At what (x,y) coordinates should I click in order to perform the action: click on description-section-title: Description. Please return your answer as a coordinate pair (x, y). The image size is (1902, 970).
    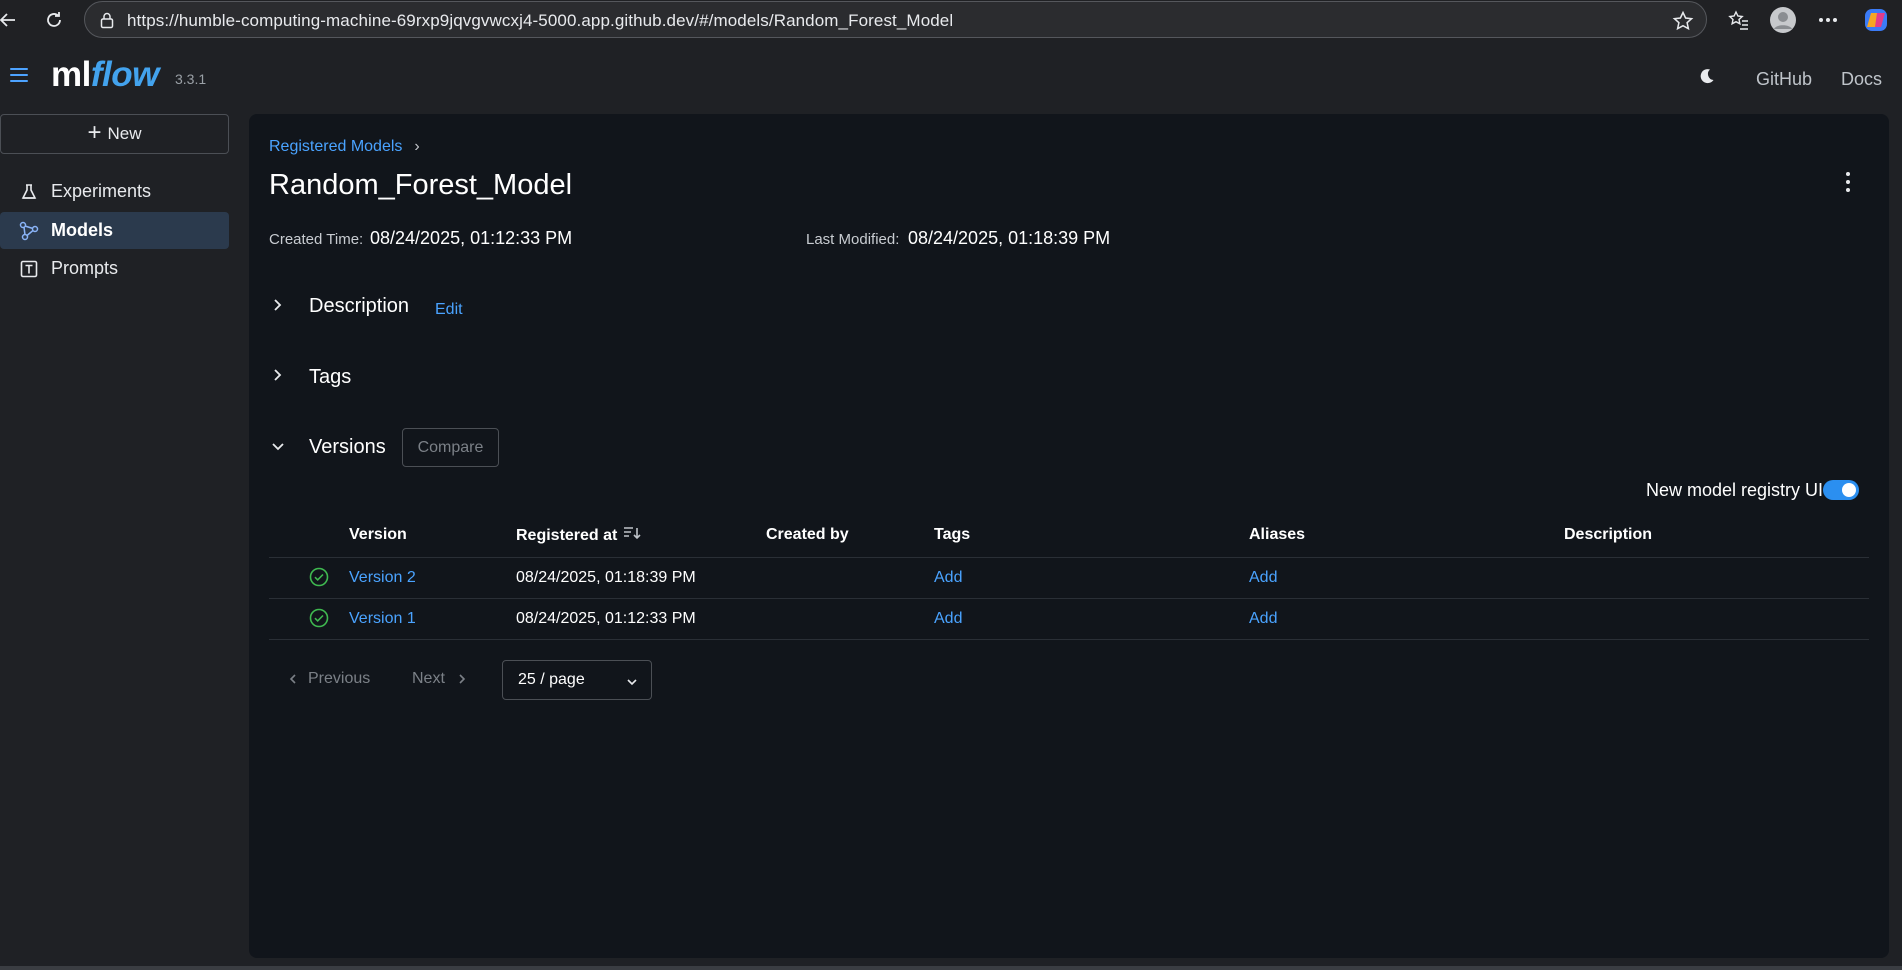
    Looking at the image, I should click on (359, 306).